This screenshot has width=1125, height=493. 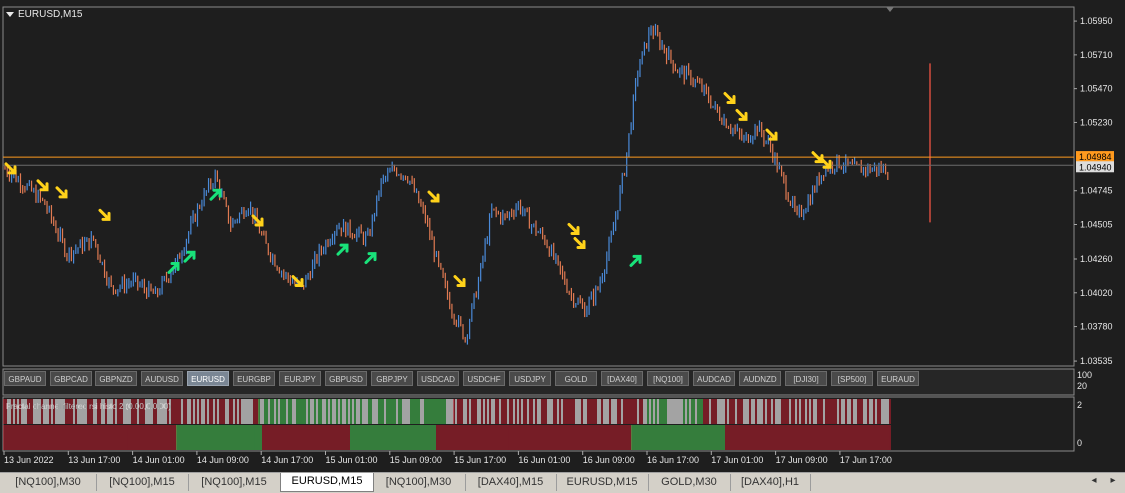 What do you see at coordinates (852, 378) in the screenshot?
I see `symbol-button-sp500: [SP500]` at bounding box center [852, 378].